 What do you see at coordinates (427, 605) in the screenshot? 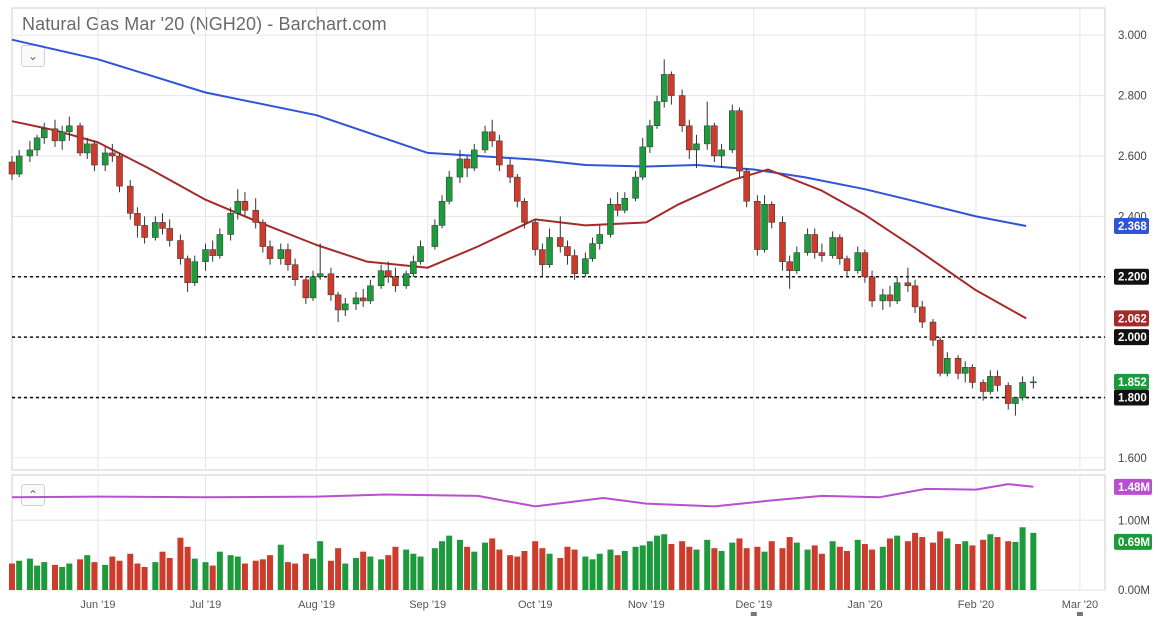
I see `x-tick-label: Sep '19` at bounding box center [427, 605].